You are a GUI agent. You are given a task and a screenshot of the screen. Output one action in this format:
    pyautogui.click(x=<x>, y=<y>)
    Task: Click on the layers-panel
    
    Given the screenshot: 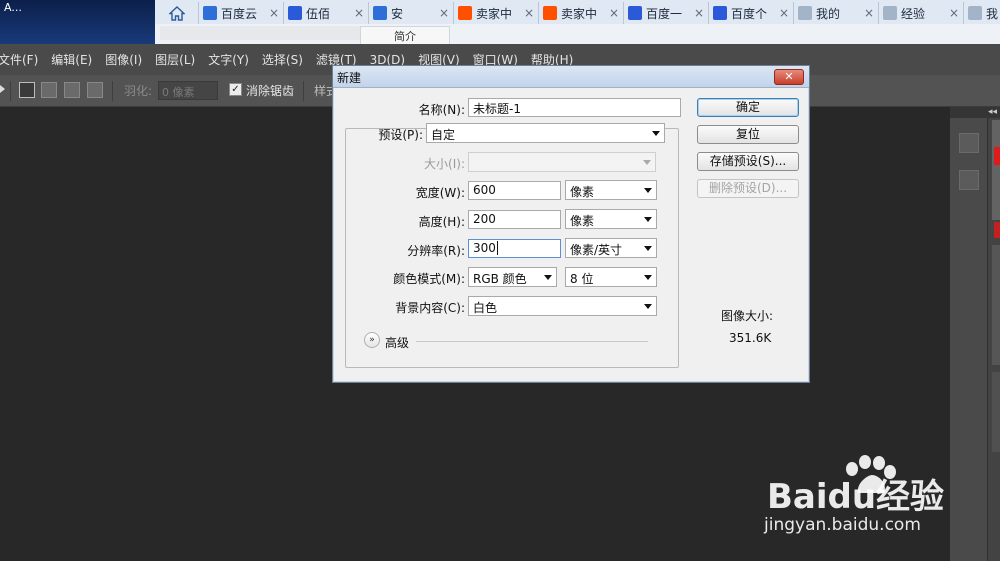 What is the action you would take?
    pyautogui.click(x=996, y=412)
    